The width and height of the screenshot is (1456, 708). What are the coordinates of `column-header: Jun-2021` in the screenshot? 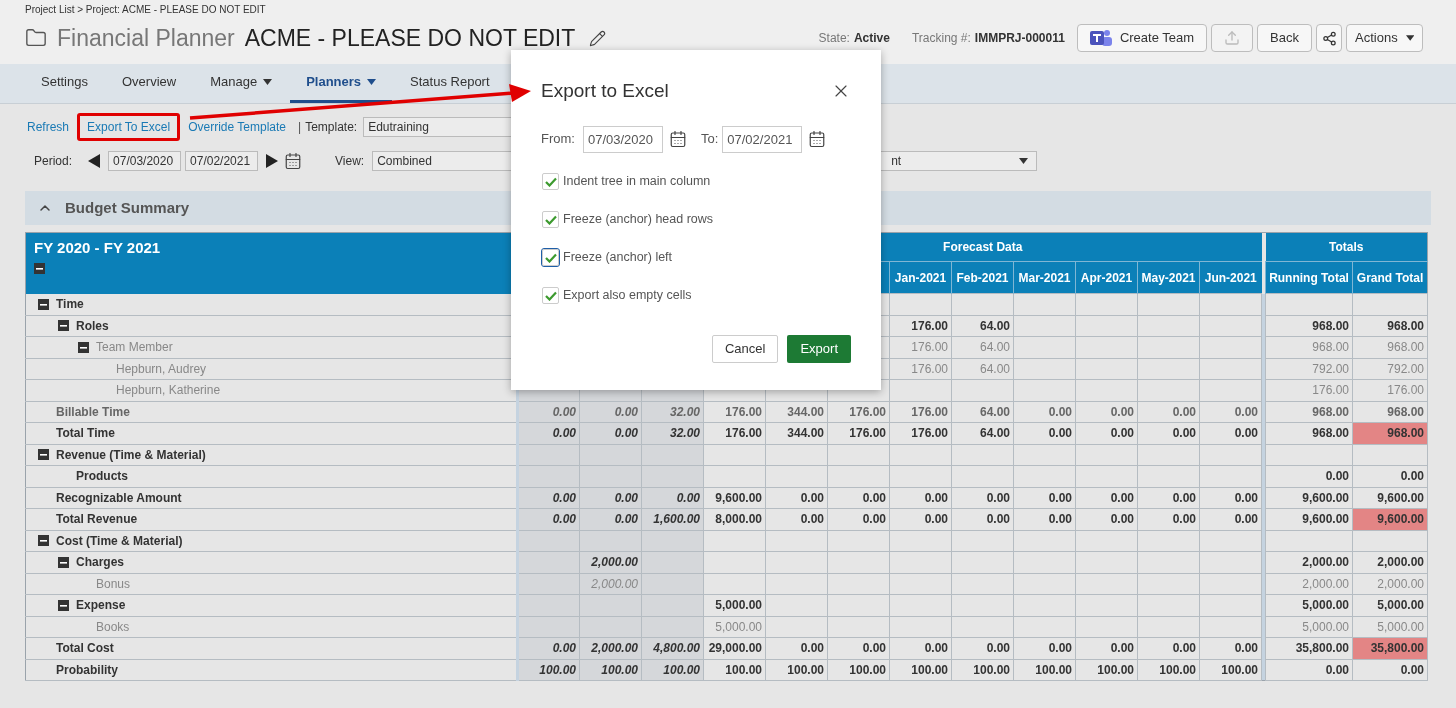 It's located at (1230, 277).